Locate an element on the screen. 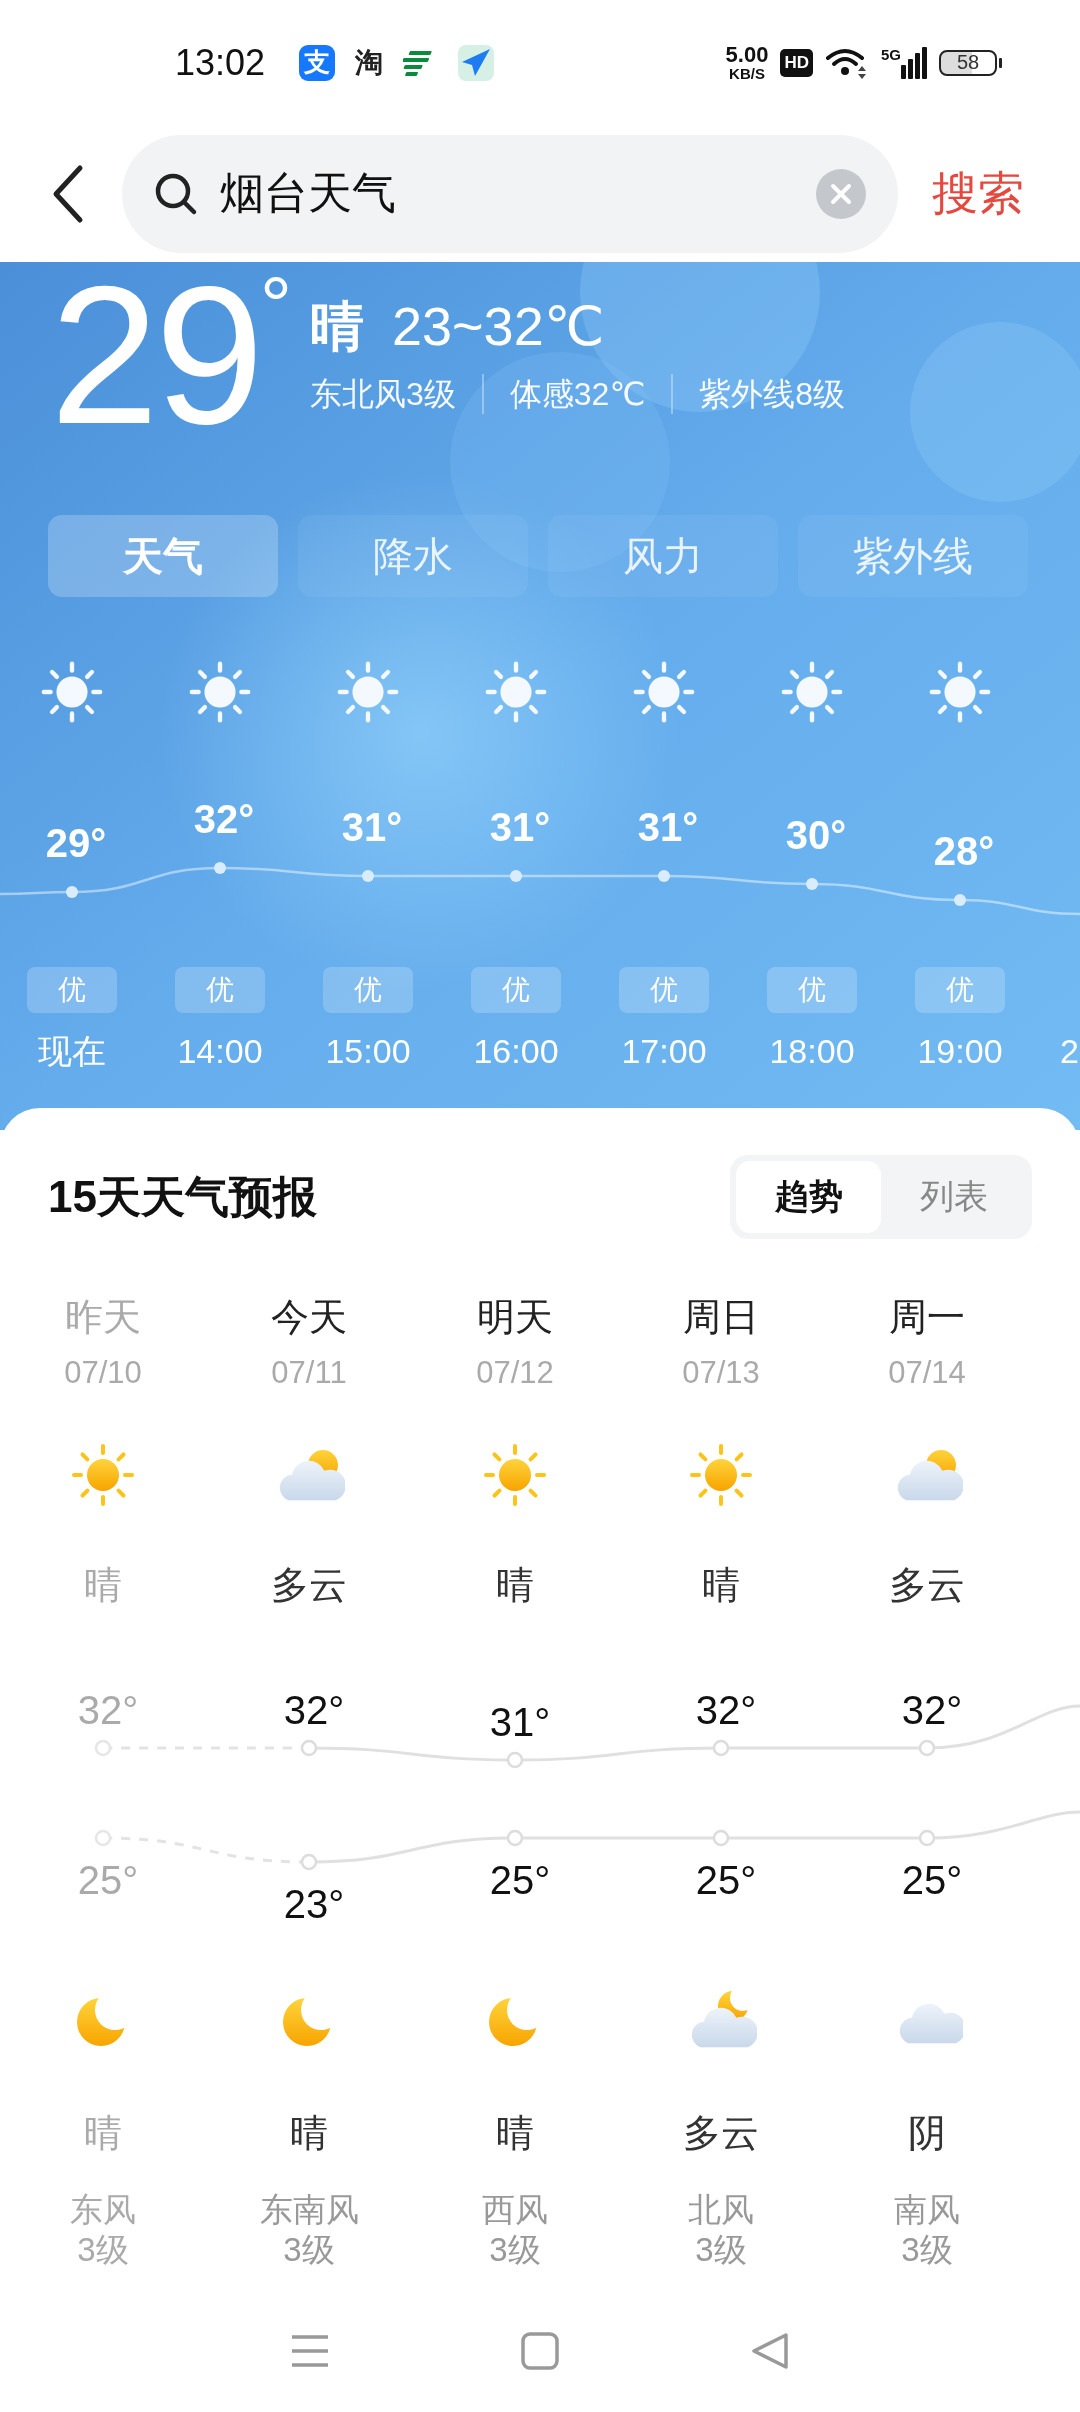  search-field: 烟台天气 is located at coordinates (510, 193).